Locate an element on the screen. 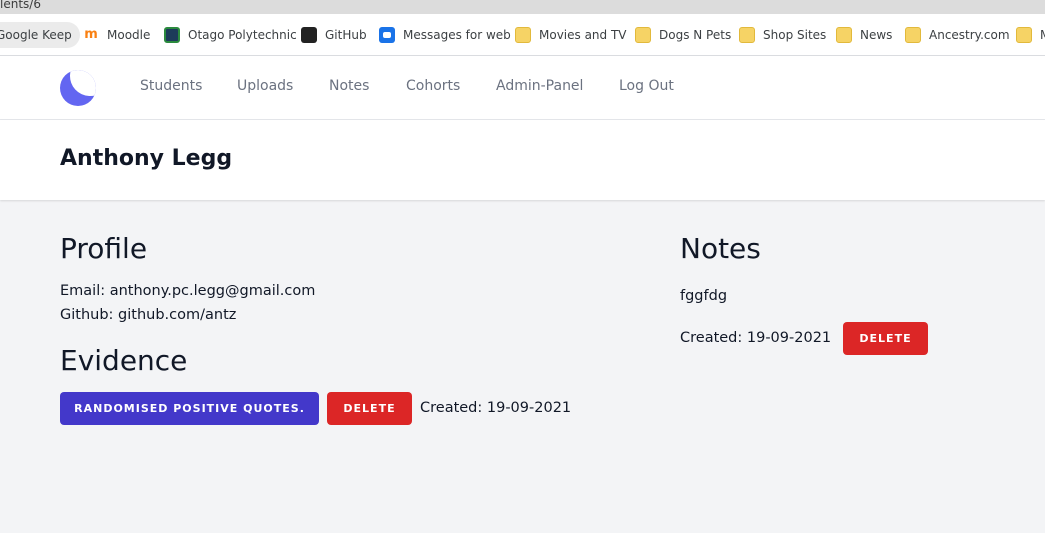 This screenshot has width=1045, height=533. bookmark-folder-ancestry: Ancestry.com is located at coordinates (957, 35).